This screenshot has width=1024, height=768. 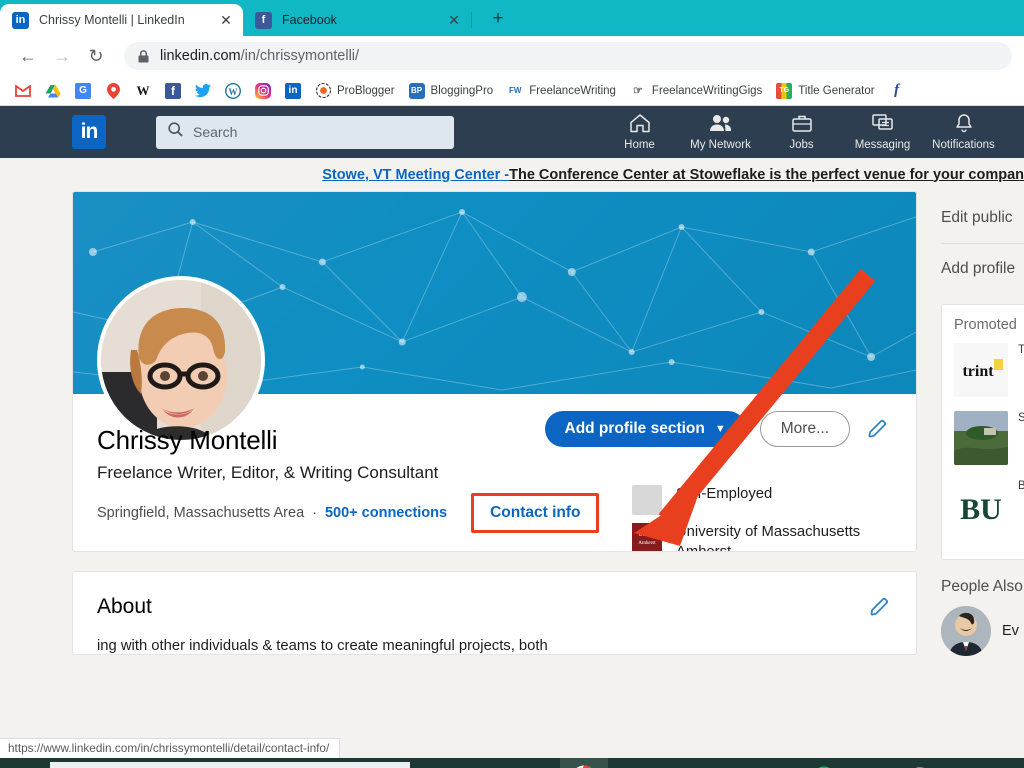 What do you see at coordinates (724, 494) in the screenshot?
I see `organization-name: Self-Employed` at bounding box center [724, 494].